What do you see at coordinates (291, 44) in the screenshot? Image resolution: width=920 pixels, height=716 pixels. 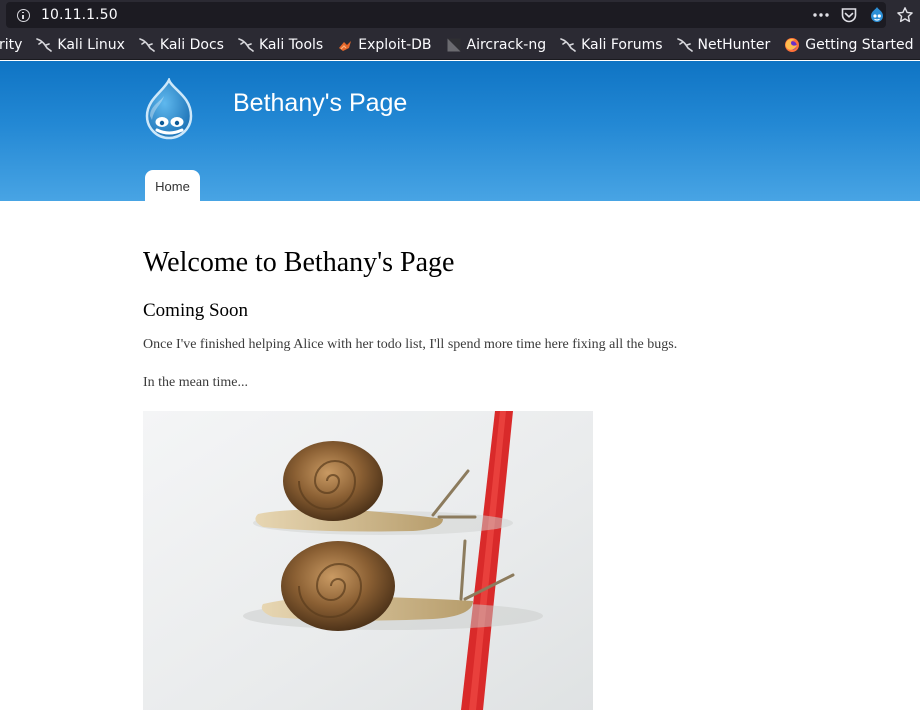 I see `bookmark-label: Kali Tools` at bounding box center [291, 44].